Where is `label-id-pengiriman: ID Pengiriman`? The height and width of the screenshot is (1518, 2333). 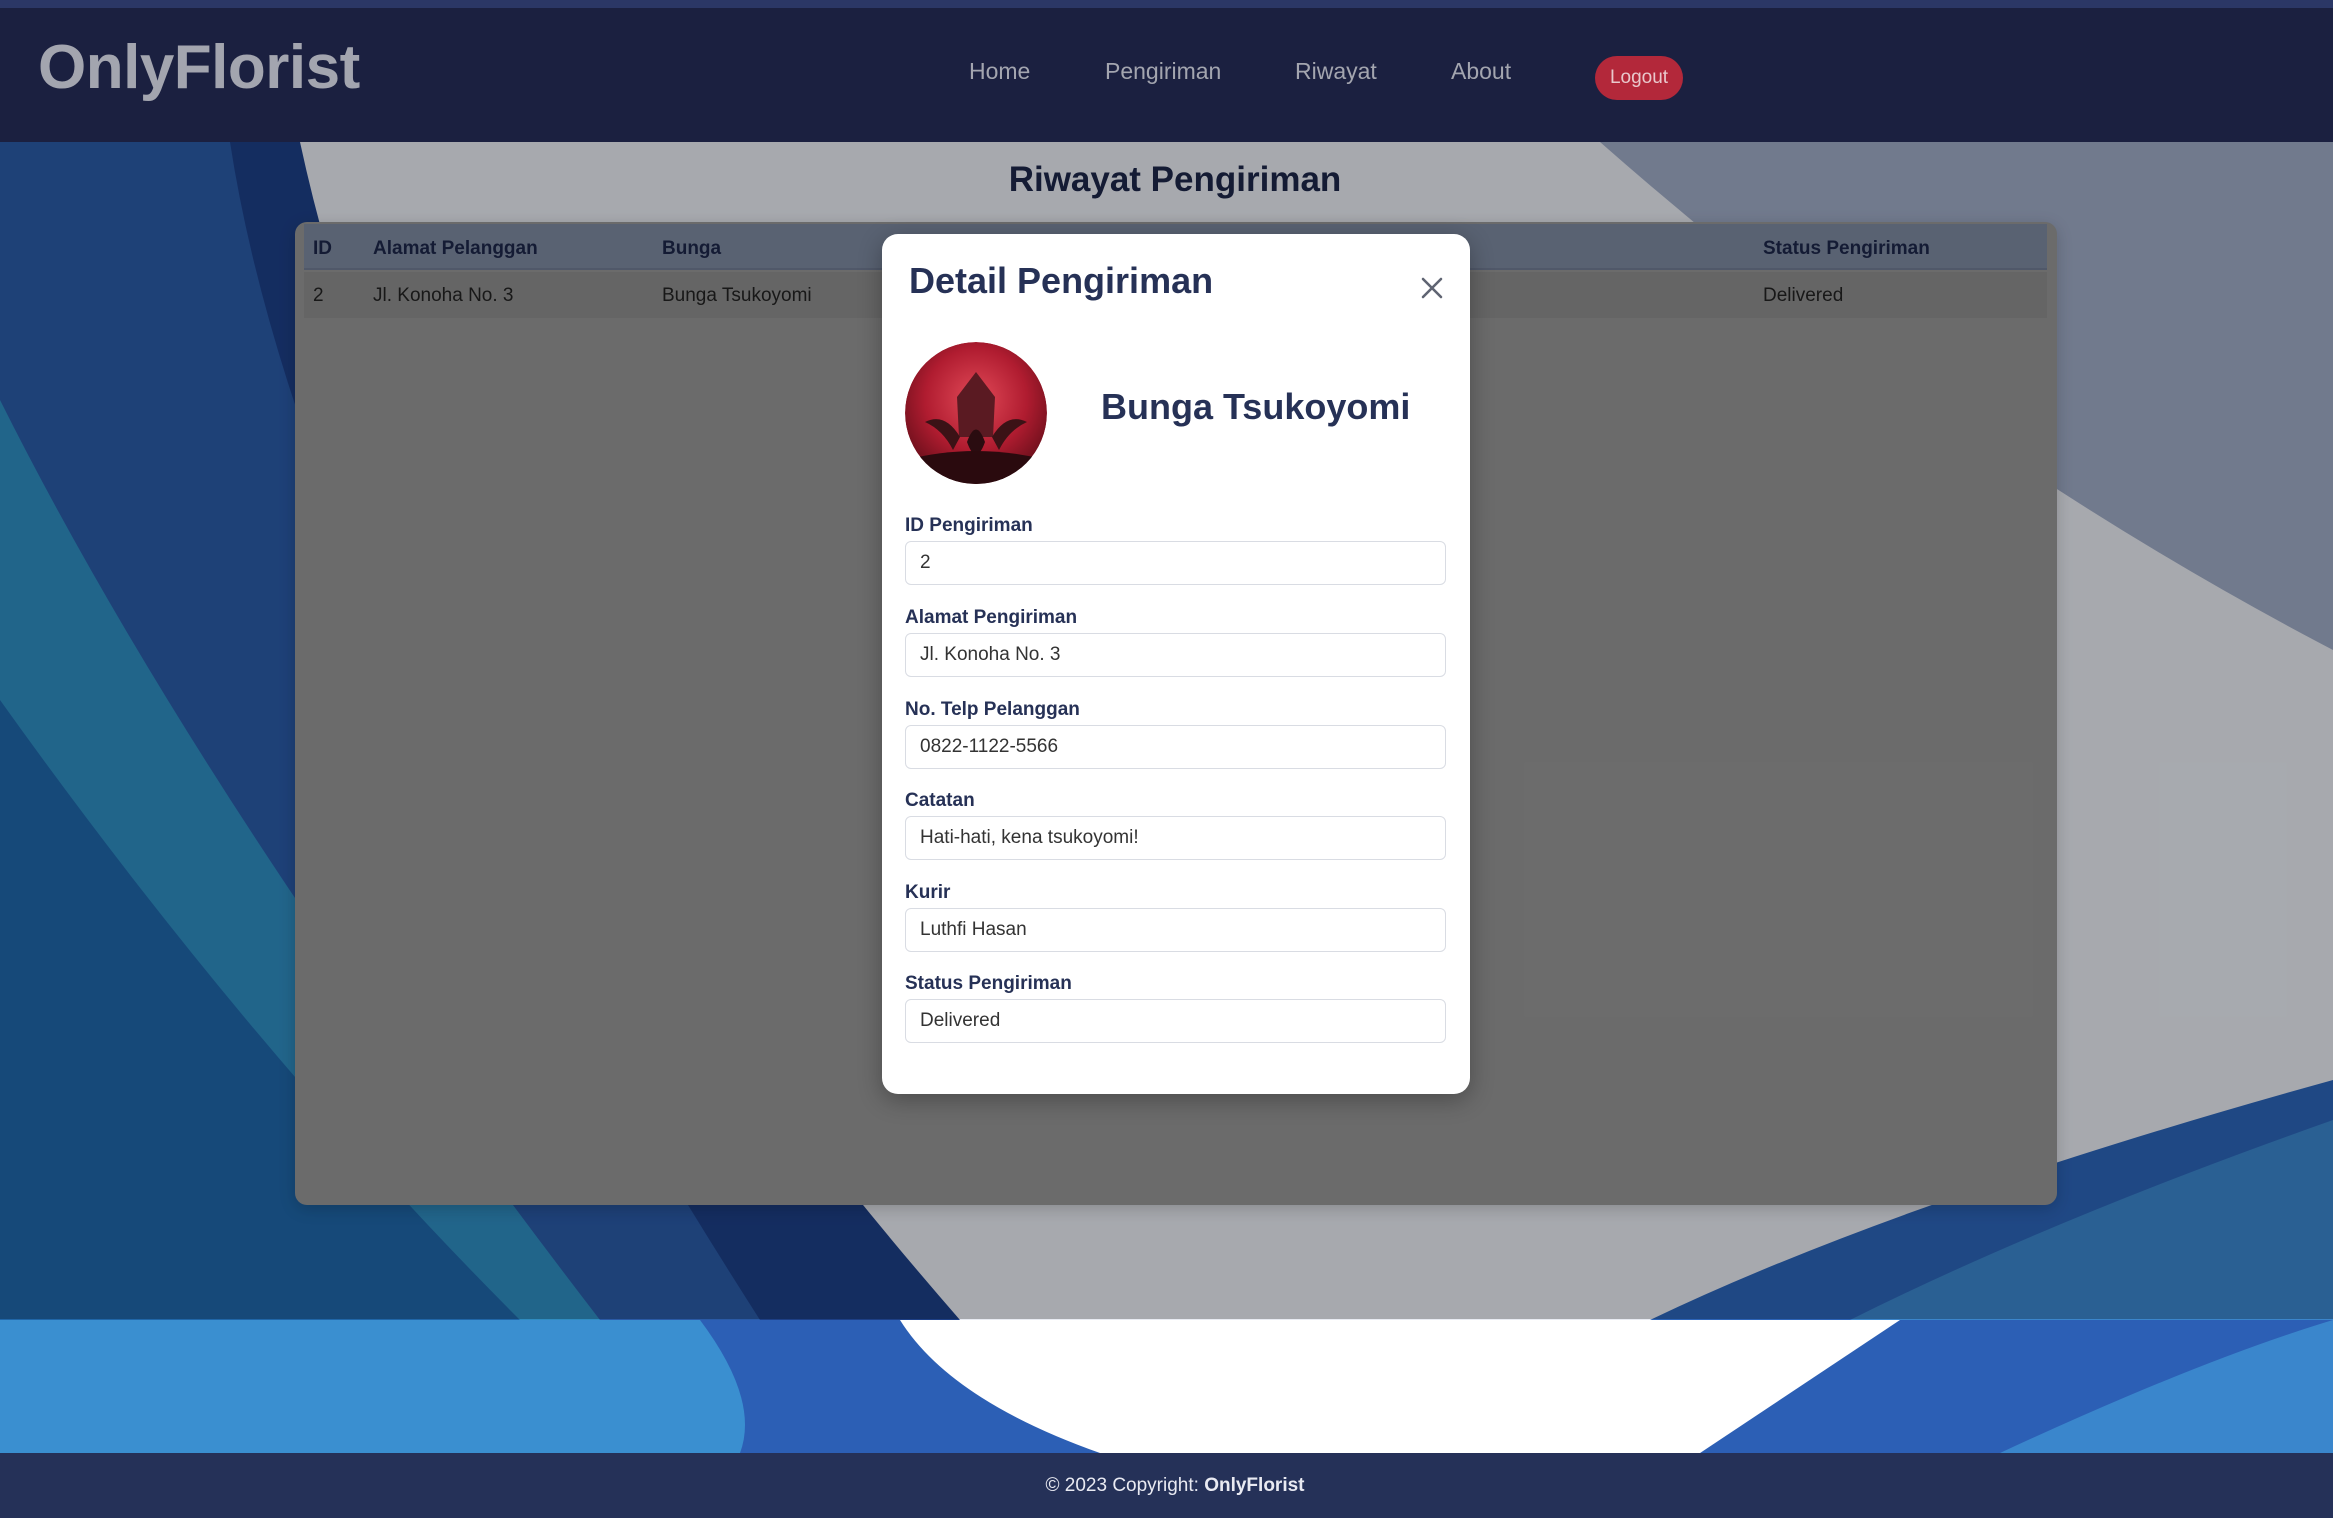
label-id-pengiriman: ID Pengiriman is located at coordinates (969, 525).